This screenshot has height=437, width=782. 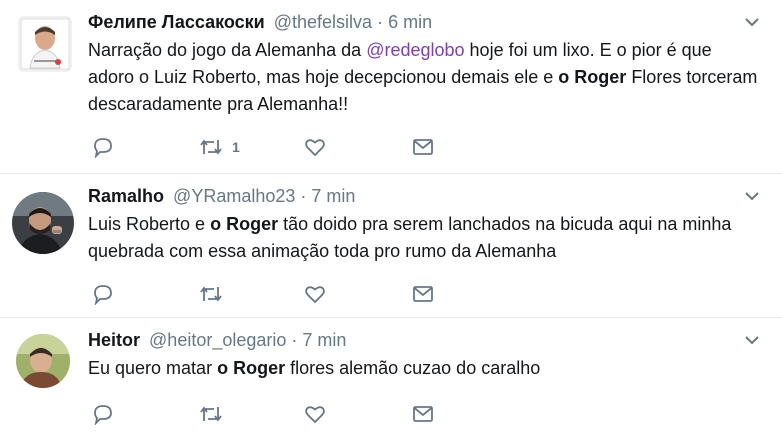 I want to click on display-name: Ramalho, so click(x=126, y=196).